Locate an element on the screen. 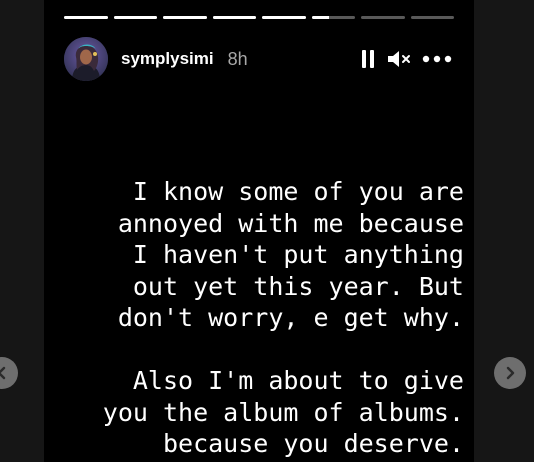 This screenshot has height=462, width=534. chevron-right-icon is located at coordinates (510, 373).